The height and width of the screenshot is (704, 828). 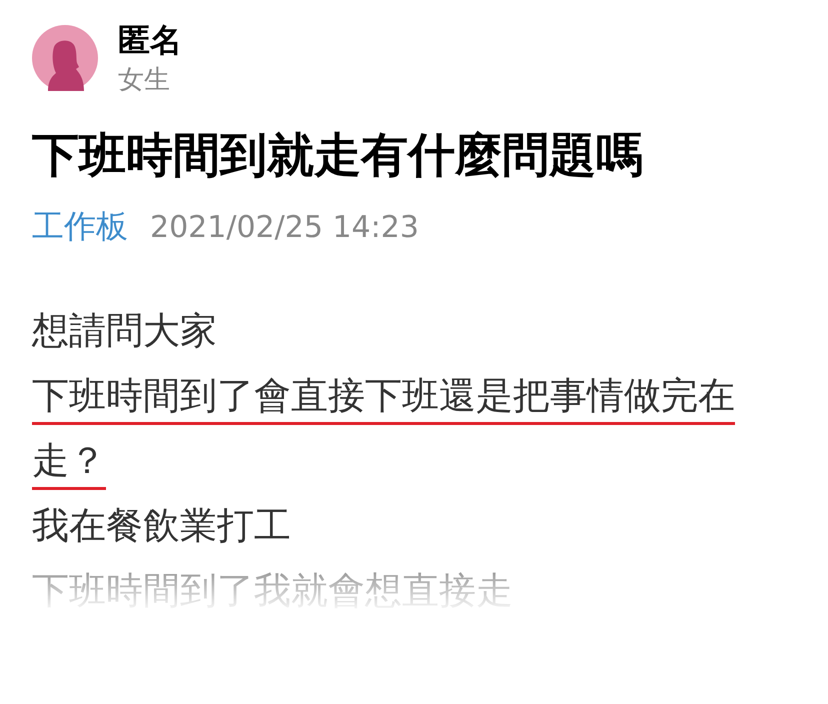 What do you see at coordinates (125, 331) in the screenshot?
I see `post-paragraph: 想請問大家` at bounding box center [125, 331].